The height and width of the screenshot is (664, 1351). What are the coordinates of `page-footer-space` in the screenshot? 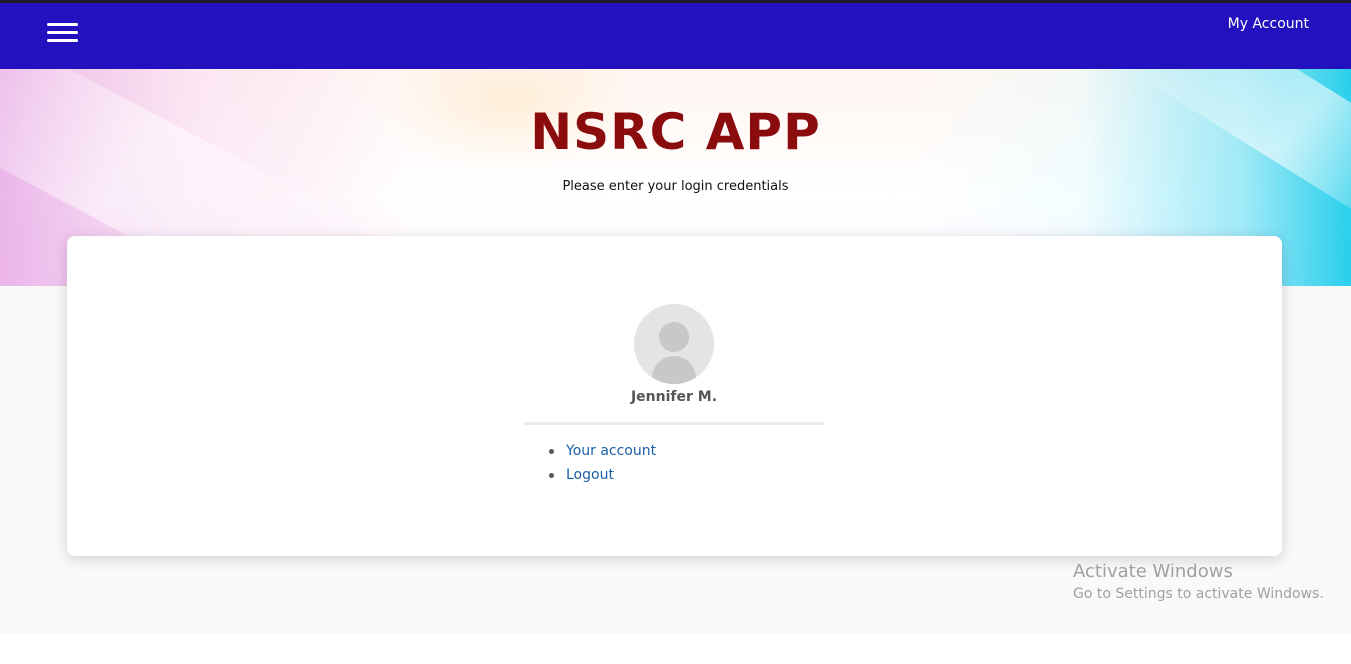 It's located at (675, 649).